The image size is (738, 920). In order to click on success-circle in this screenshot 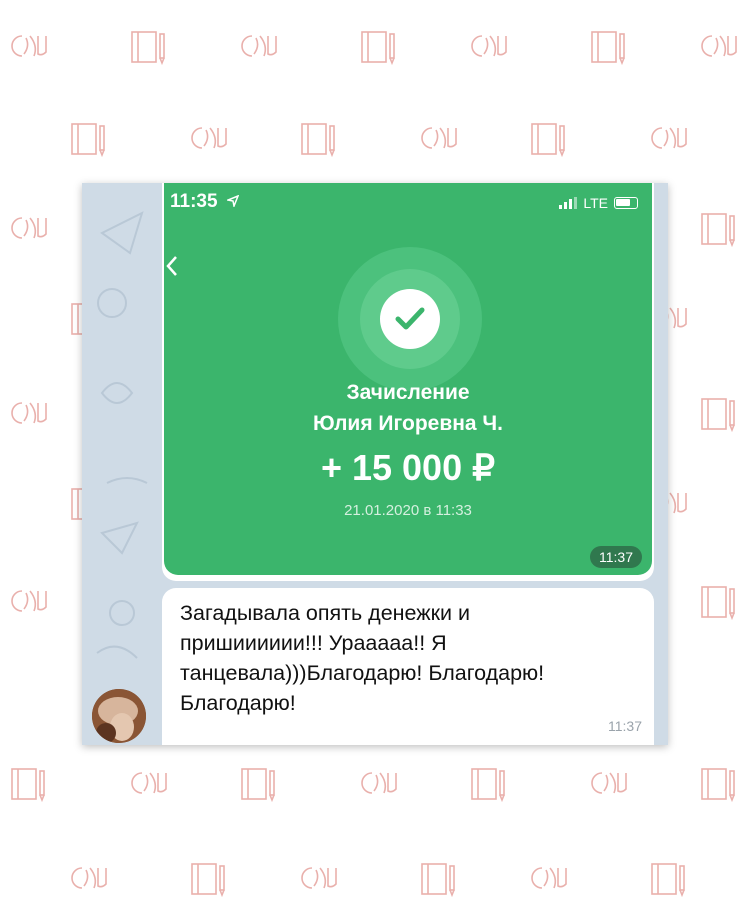, I will do `click(410, 319)`.